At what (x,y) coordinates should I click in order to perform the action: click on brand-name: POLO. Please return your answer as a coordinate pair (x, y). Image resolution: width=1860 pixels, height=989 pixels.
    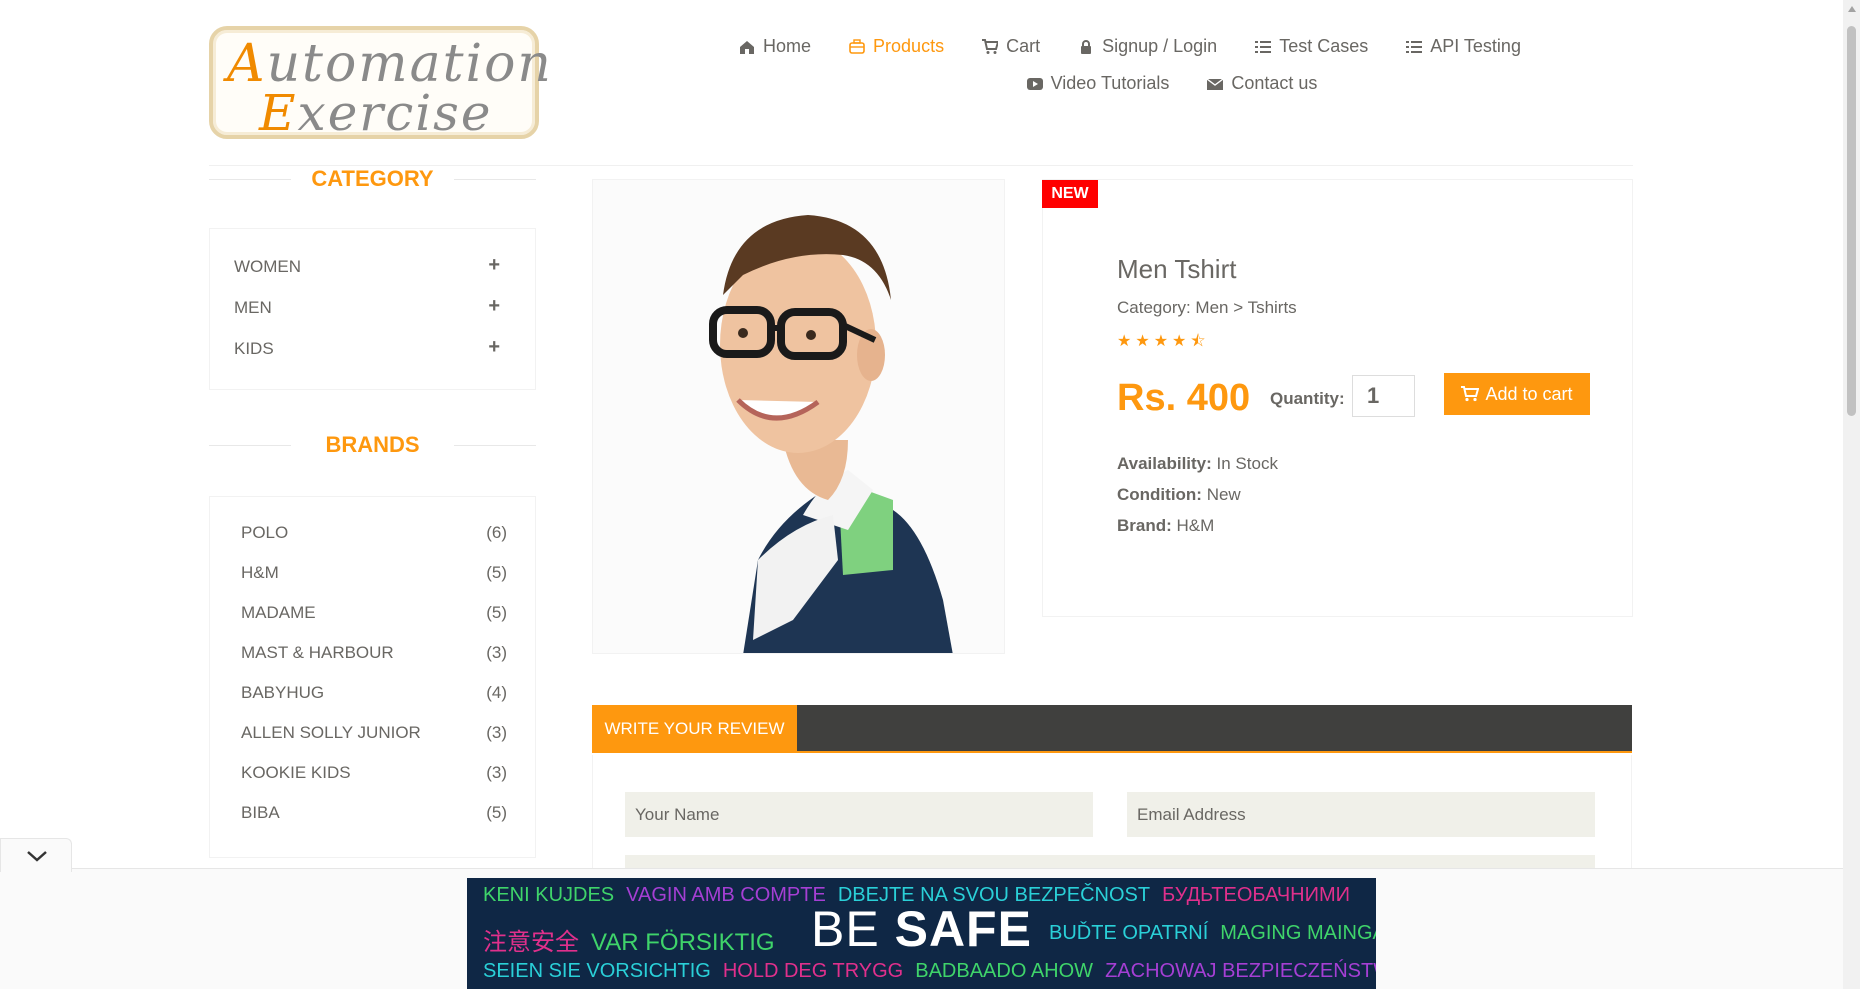
    Looking at the image, I should click on (265, 532).